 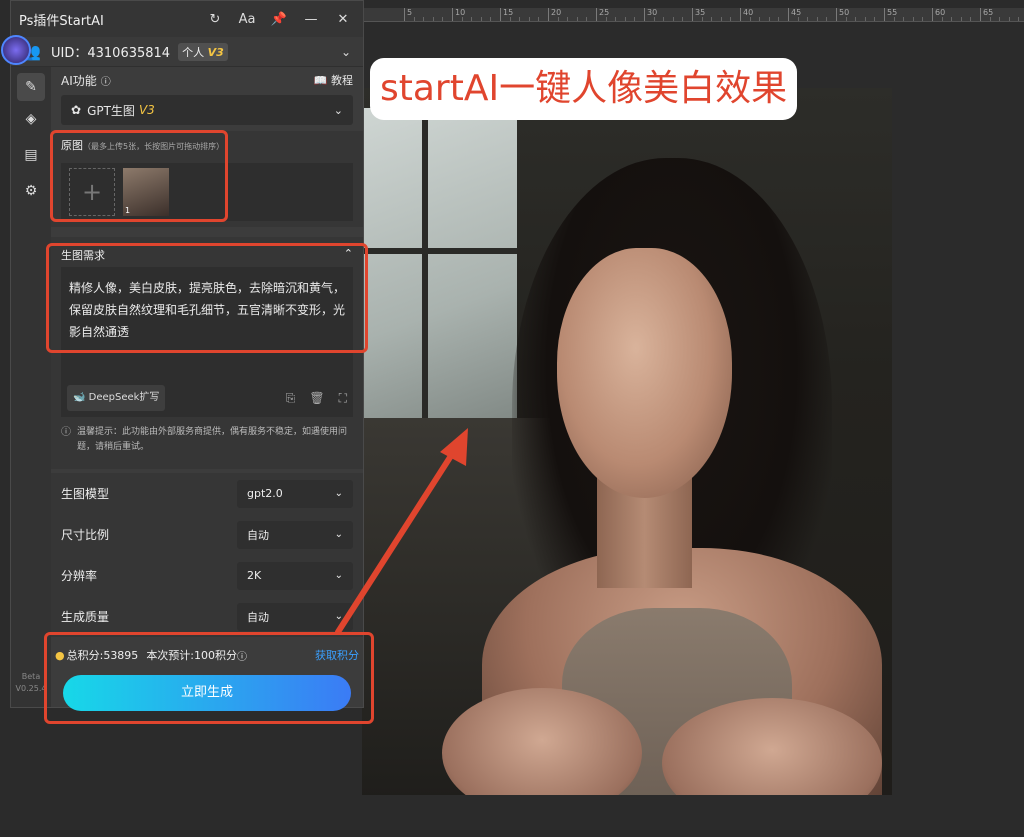 What do you see at coordinates (343, 19) in the screenshot?
I see `close-icon: ✕` at bounding box center [343, 19].